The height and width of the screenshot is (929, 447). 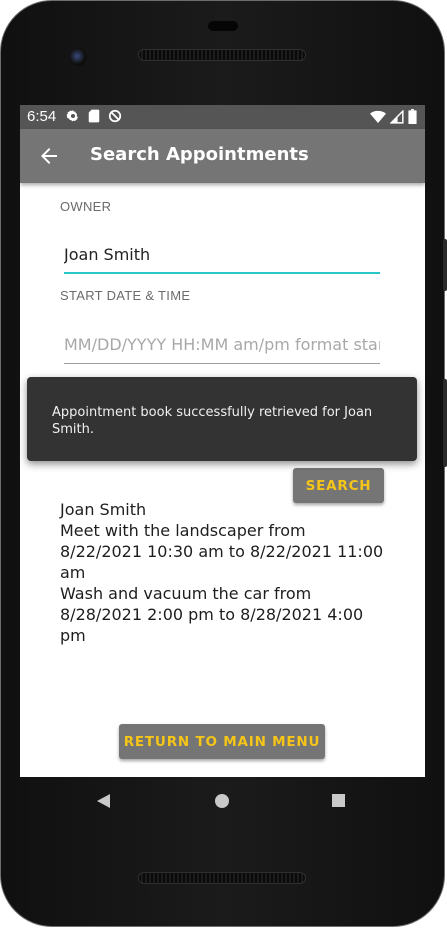 What do you see at coordinates (222, 741) in the screenshot?
I see `return-to-main-menu-button: RETURN TO MAIN MENU` at bounding box center [222, 741].